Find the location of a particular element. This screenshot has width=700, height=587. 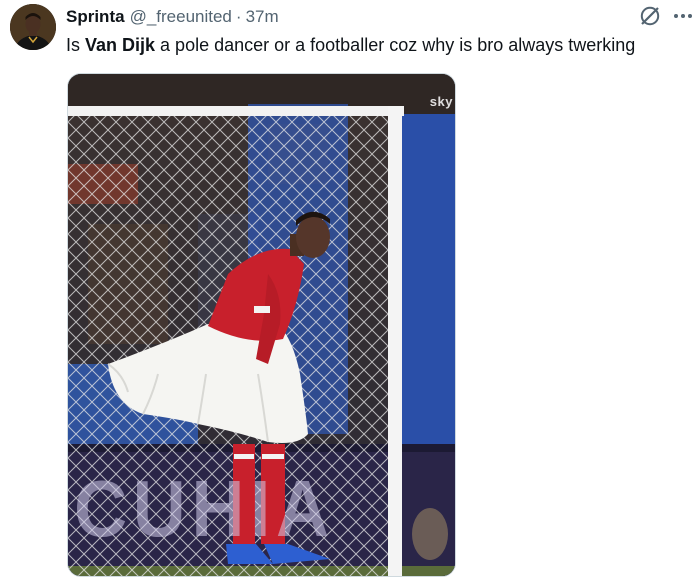

header-actions is located at coordinates (666, 16).